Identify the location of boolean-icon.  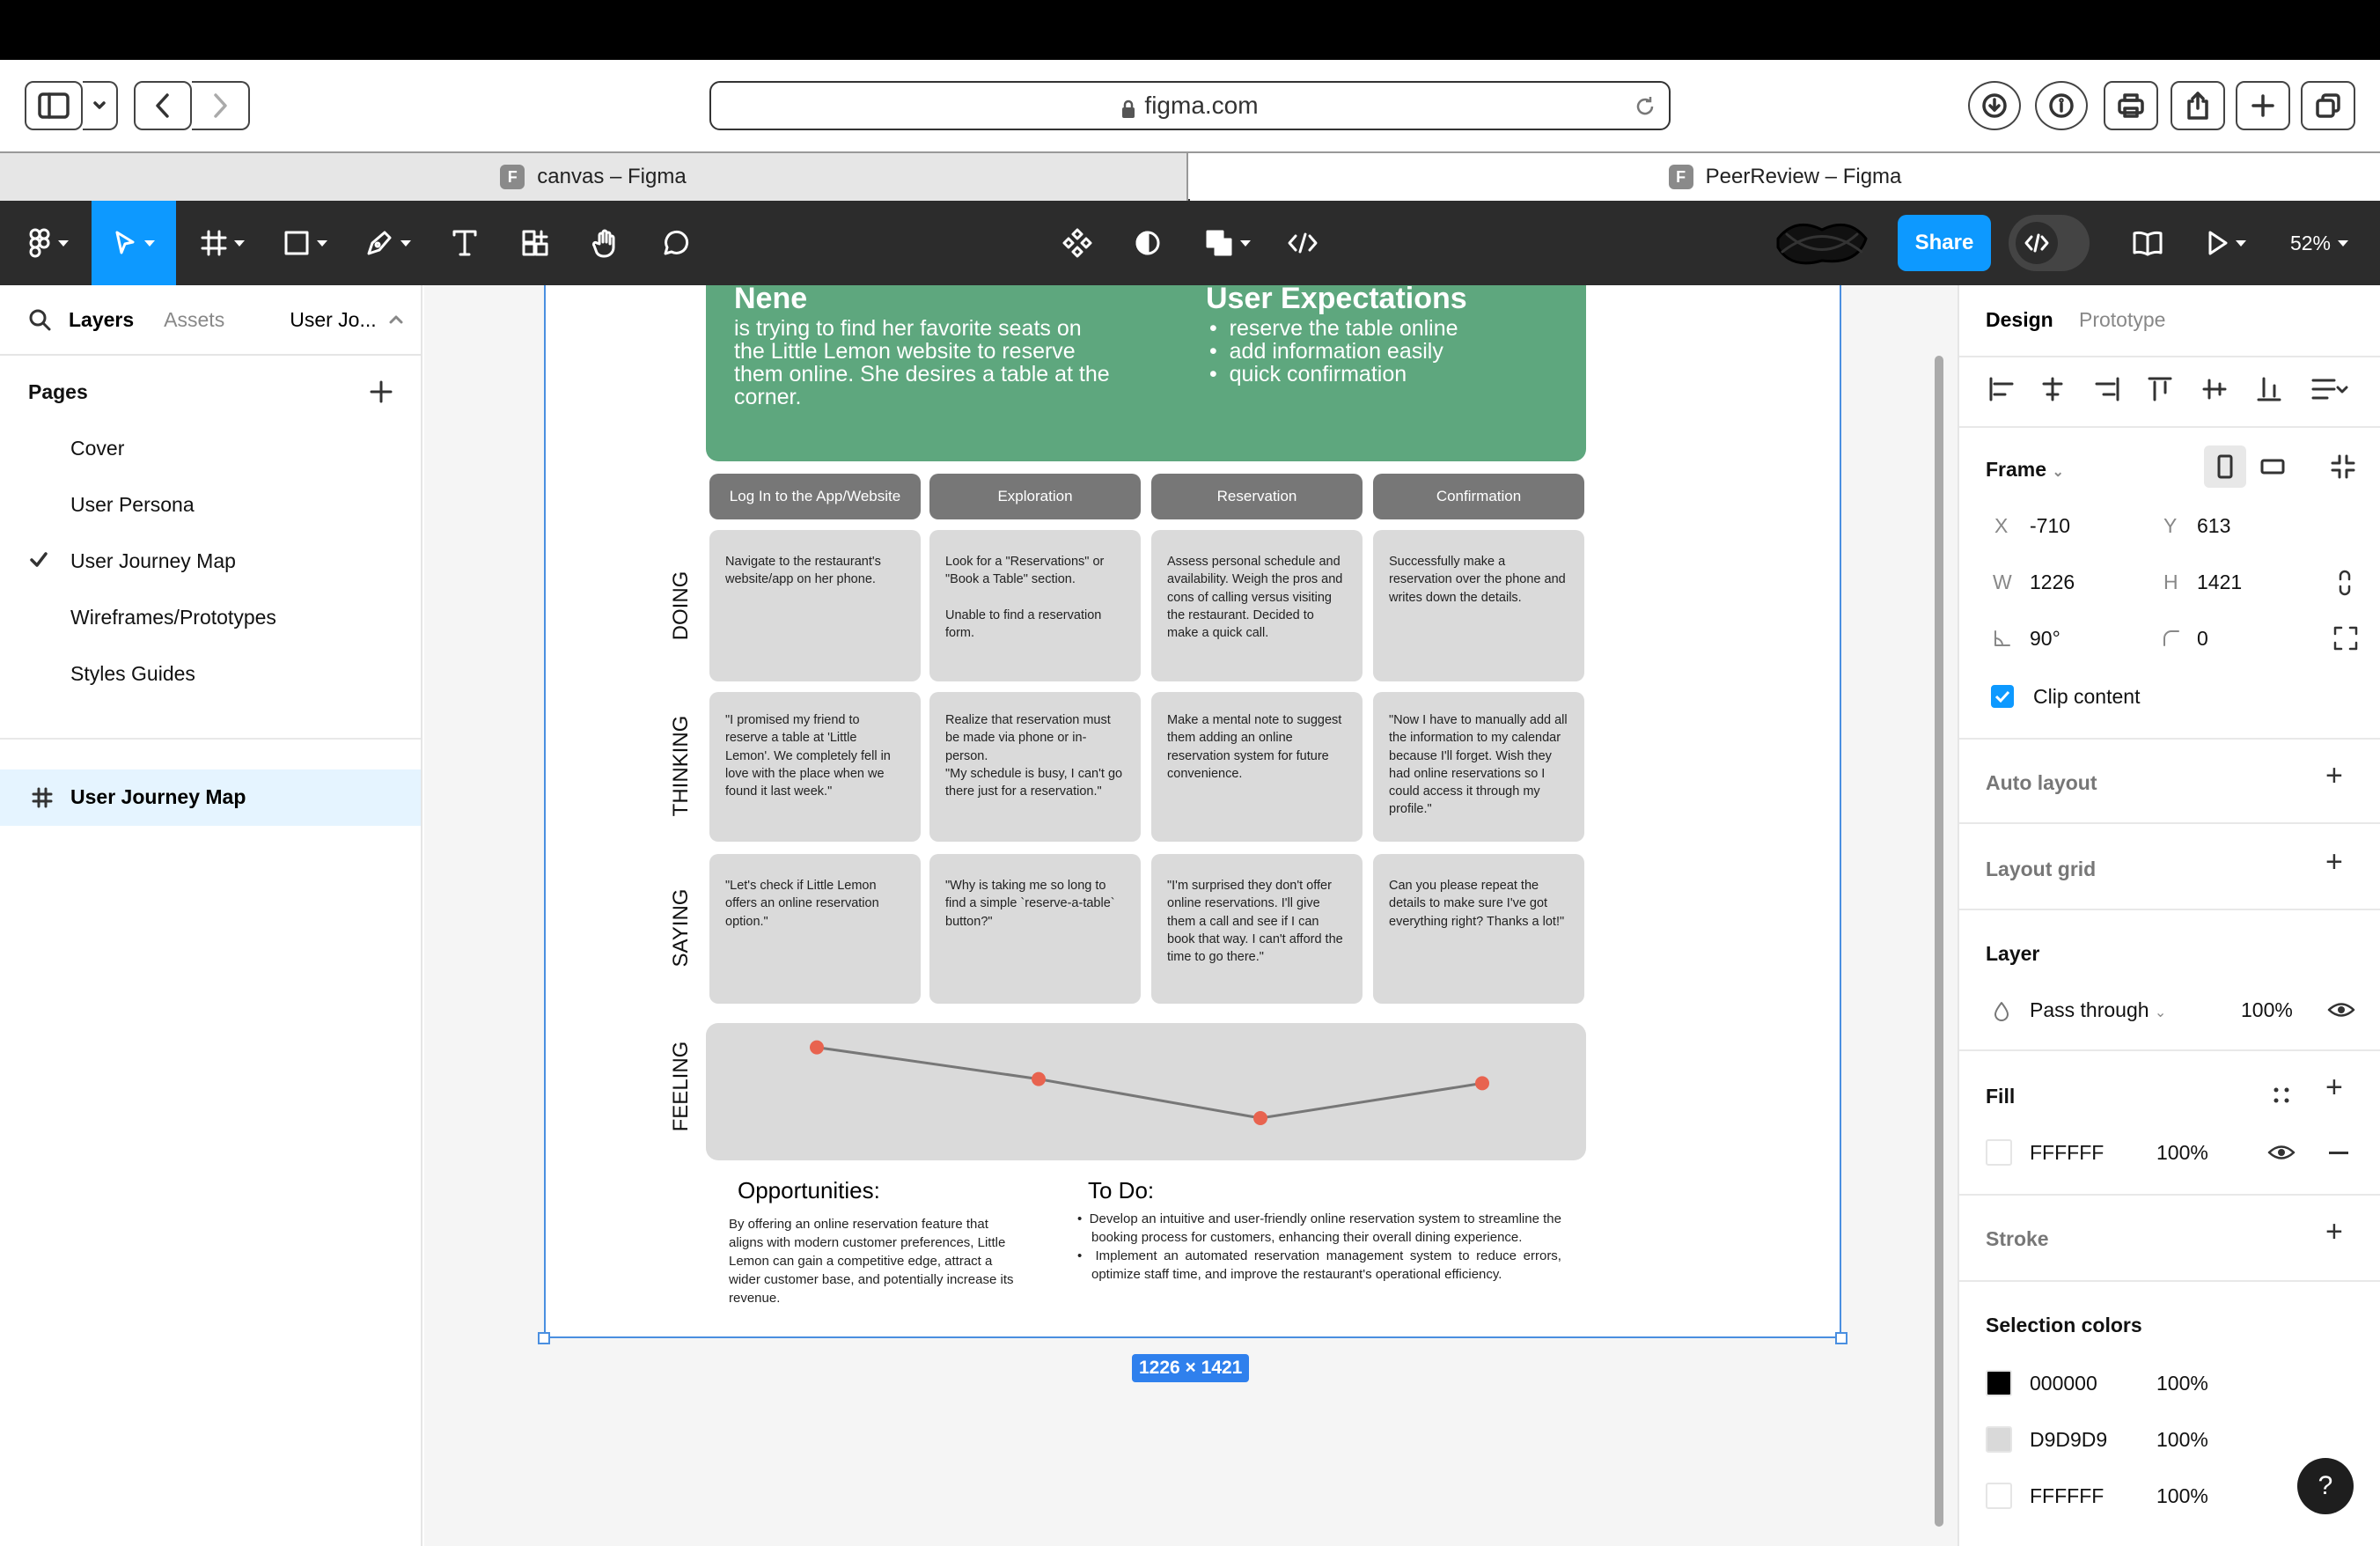
(1219, 243).